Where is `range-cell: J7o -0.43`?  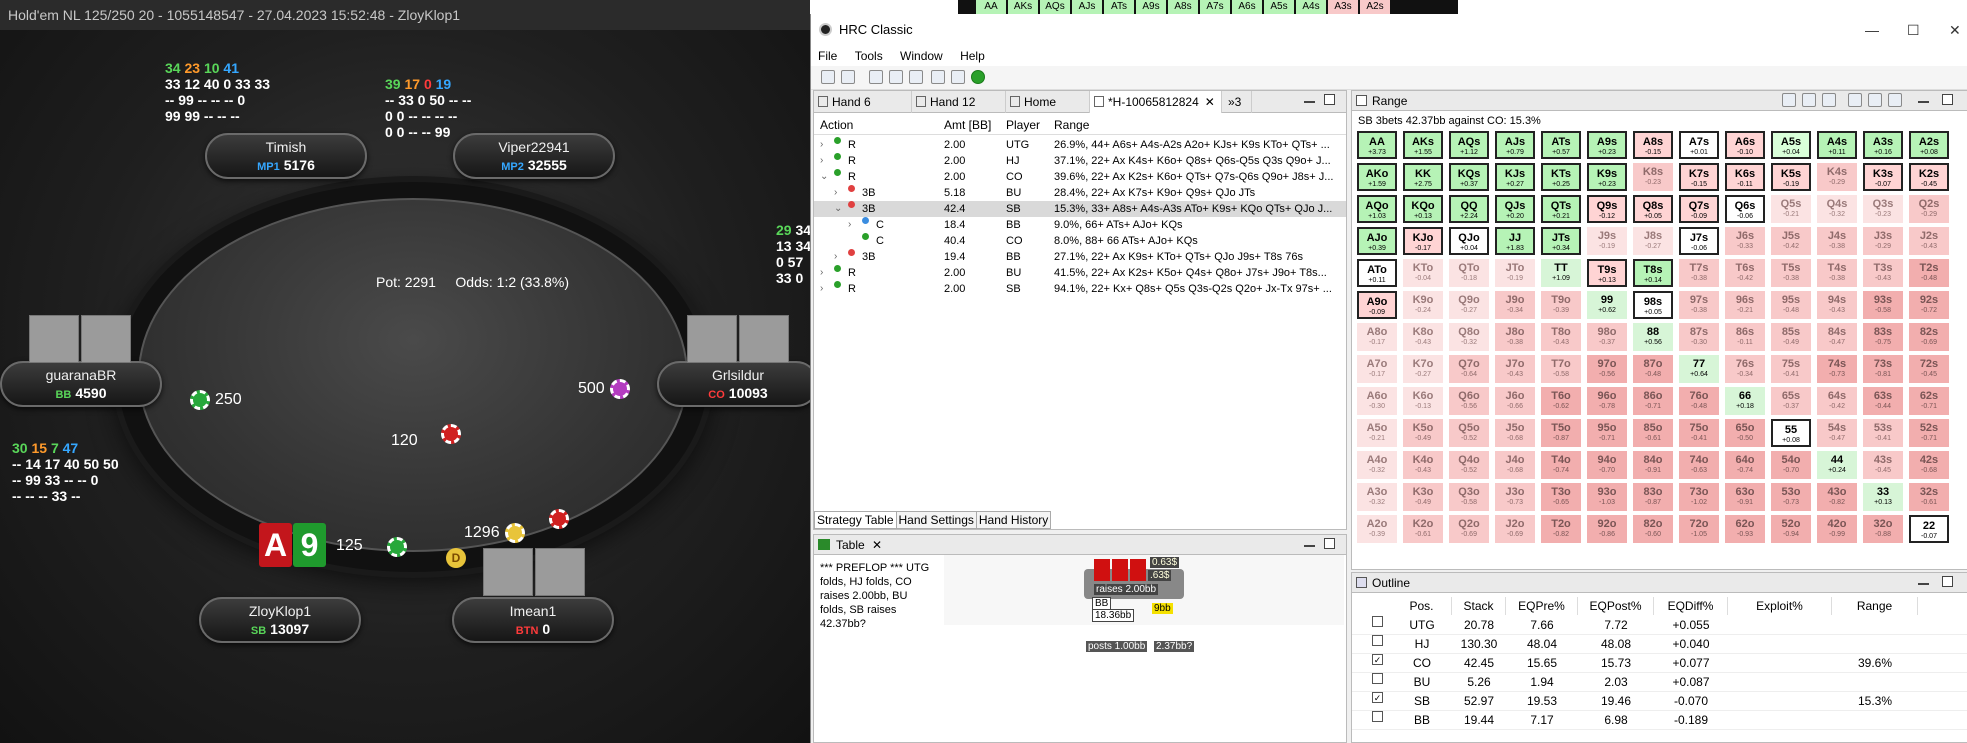
range-cell: J7o -0.43 is located at coordinates (1515, 369).